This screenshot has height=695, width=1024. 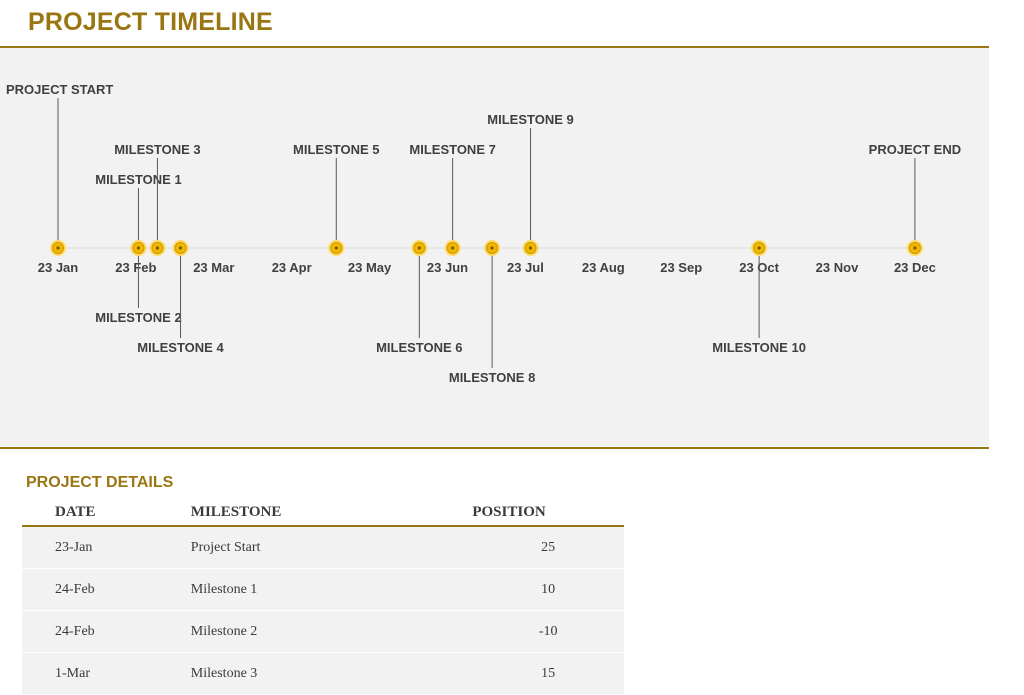 What do you see at coordinates (548, 589) in the screenshot?
I see `cell-position: 10` at bounding box center [548, 589].